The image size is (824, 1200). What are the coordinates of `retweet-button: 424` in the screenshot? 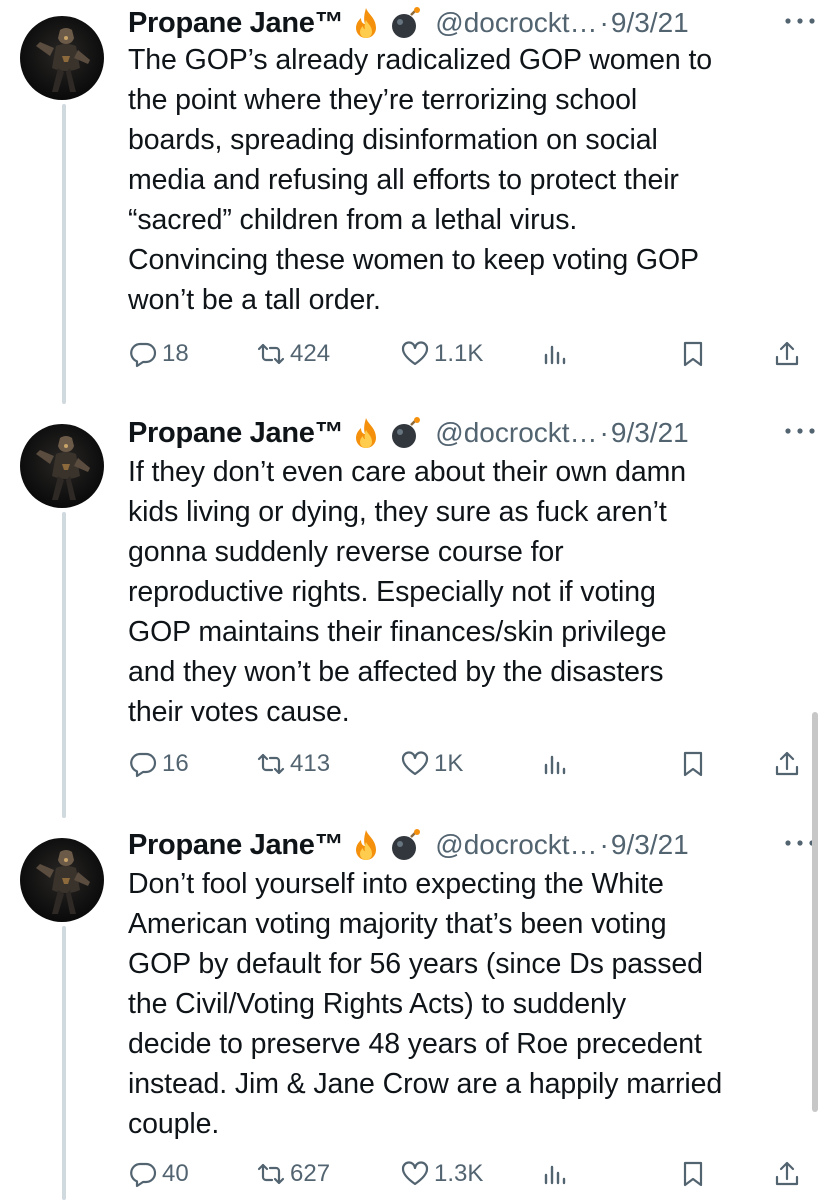 It's located at (293, 354).